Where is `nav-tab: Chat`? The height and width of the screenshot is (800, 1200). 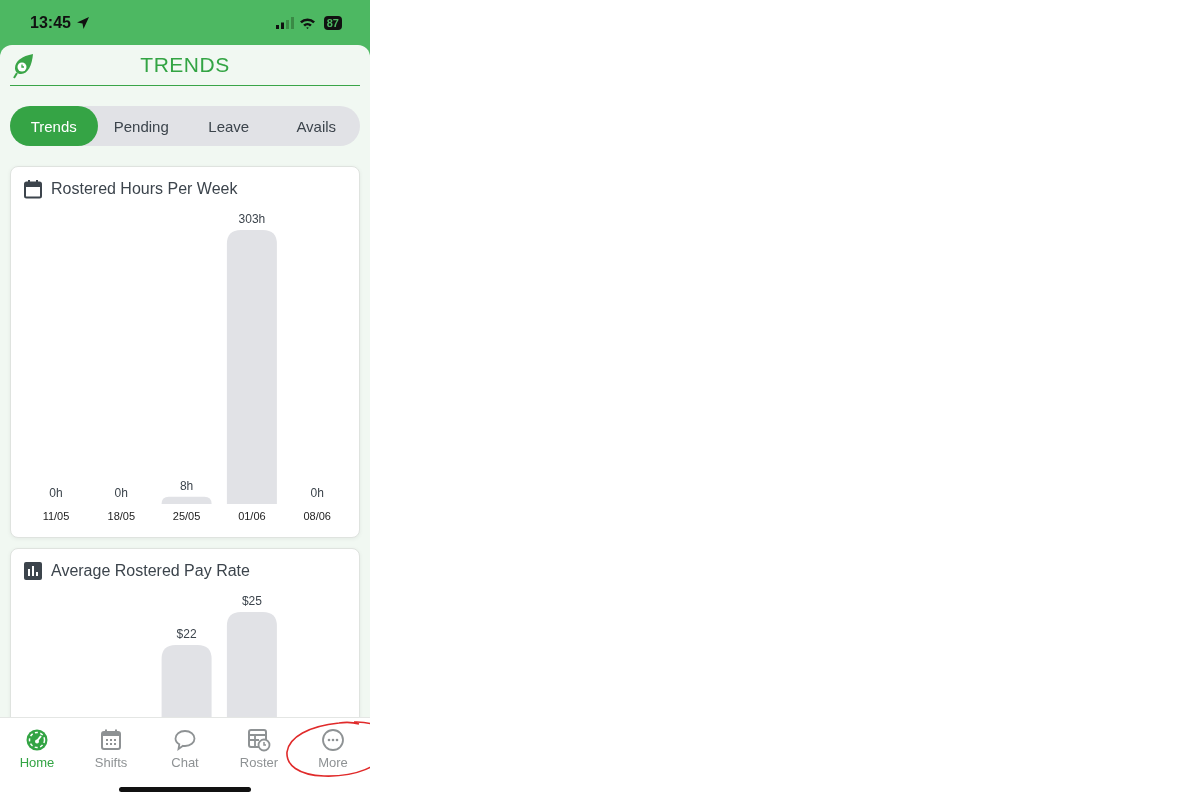
nav-tab: Chat is located at coordinates (185, 749).